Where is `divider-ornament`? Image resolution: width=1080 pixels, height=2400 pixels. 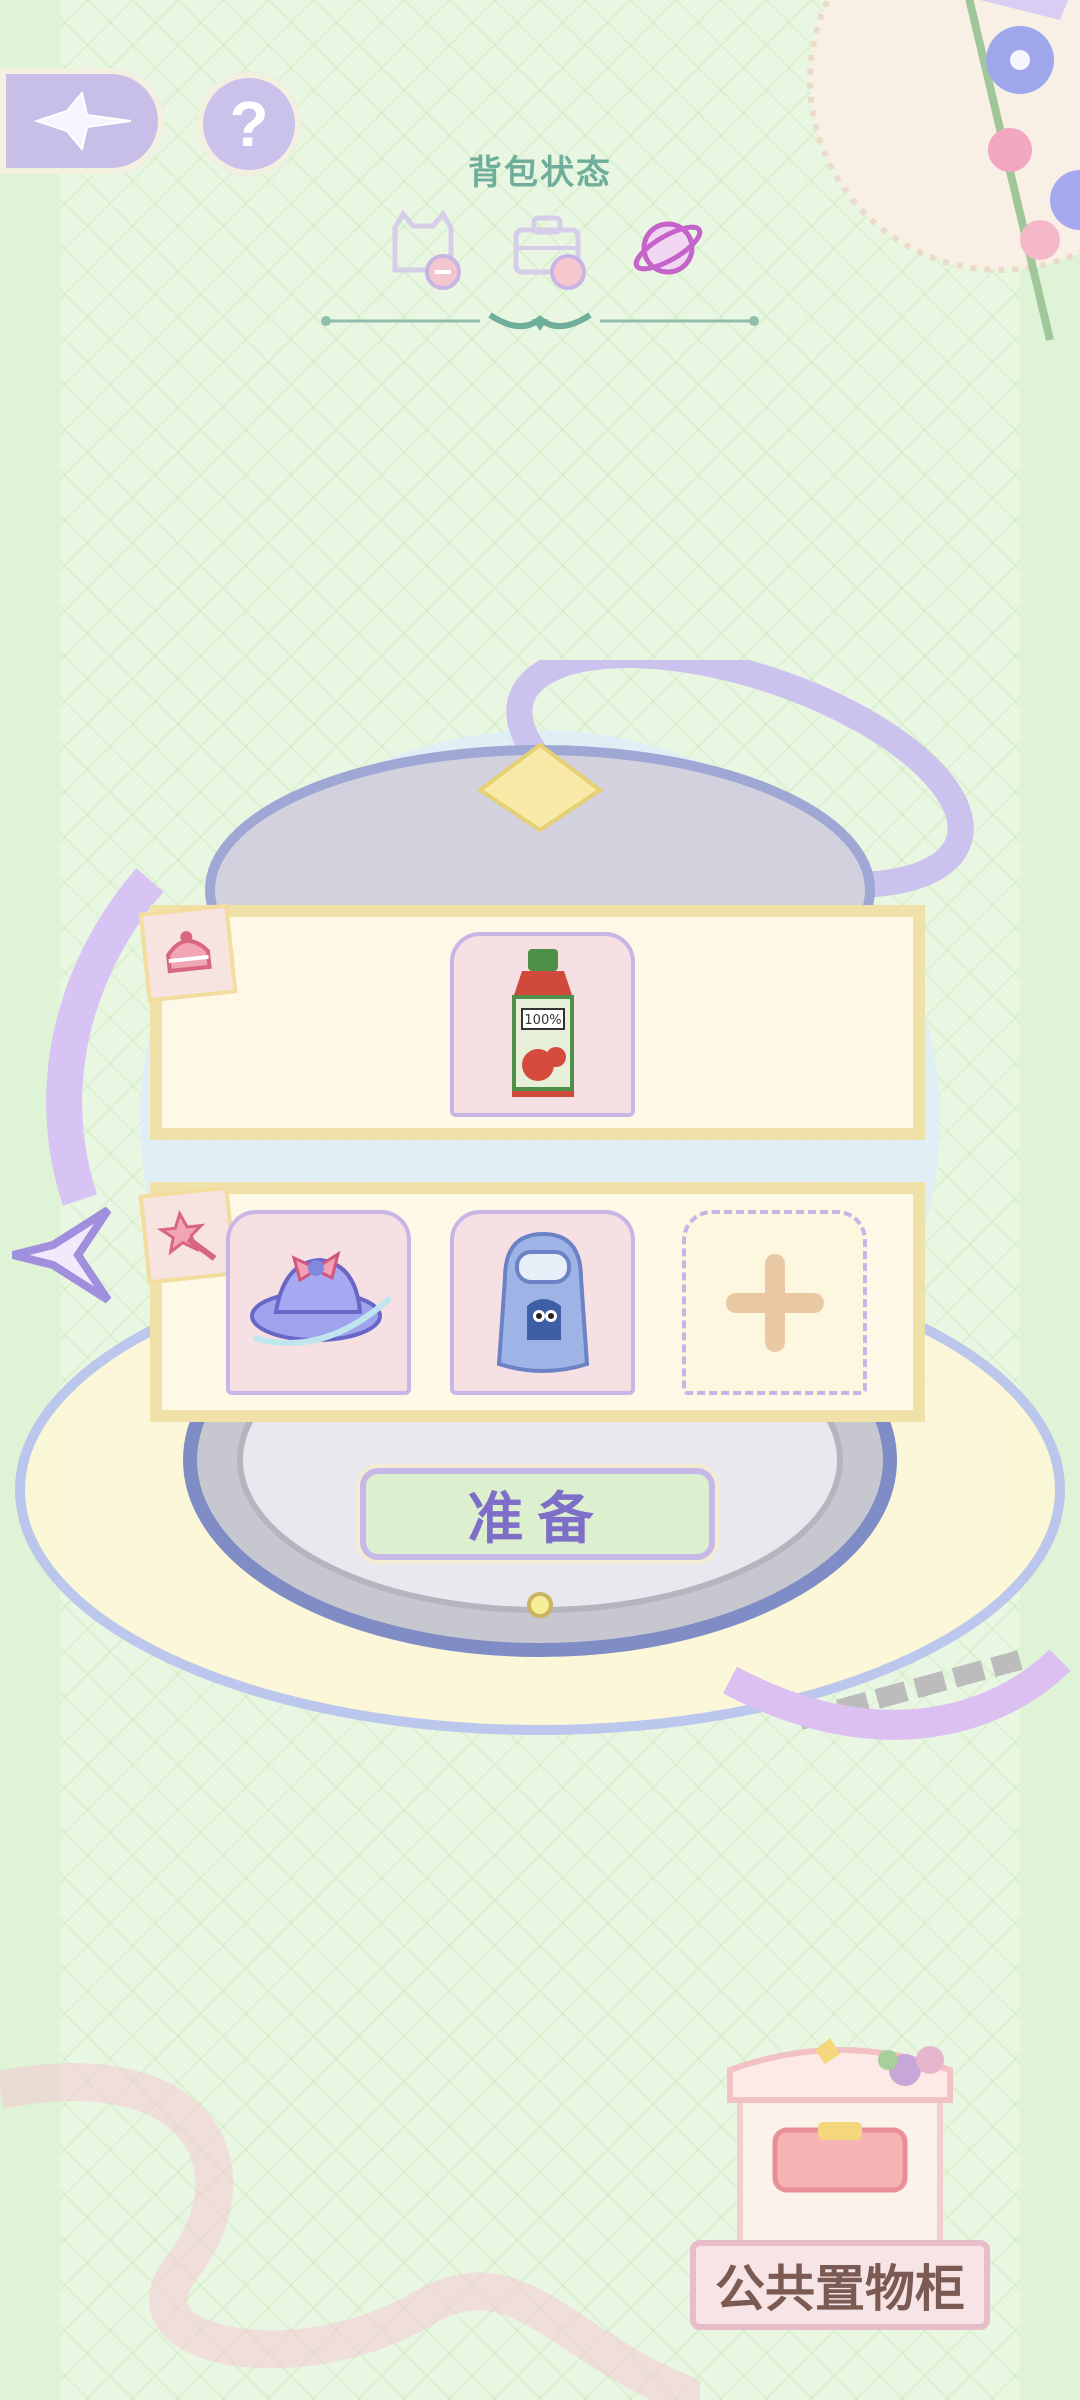
divider-ornament is located at coordinates (540, 321).